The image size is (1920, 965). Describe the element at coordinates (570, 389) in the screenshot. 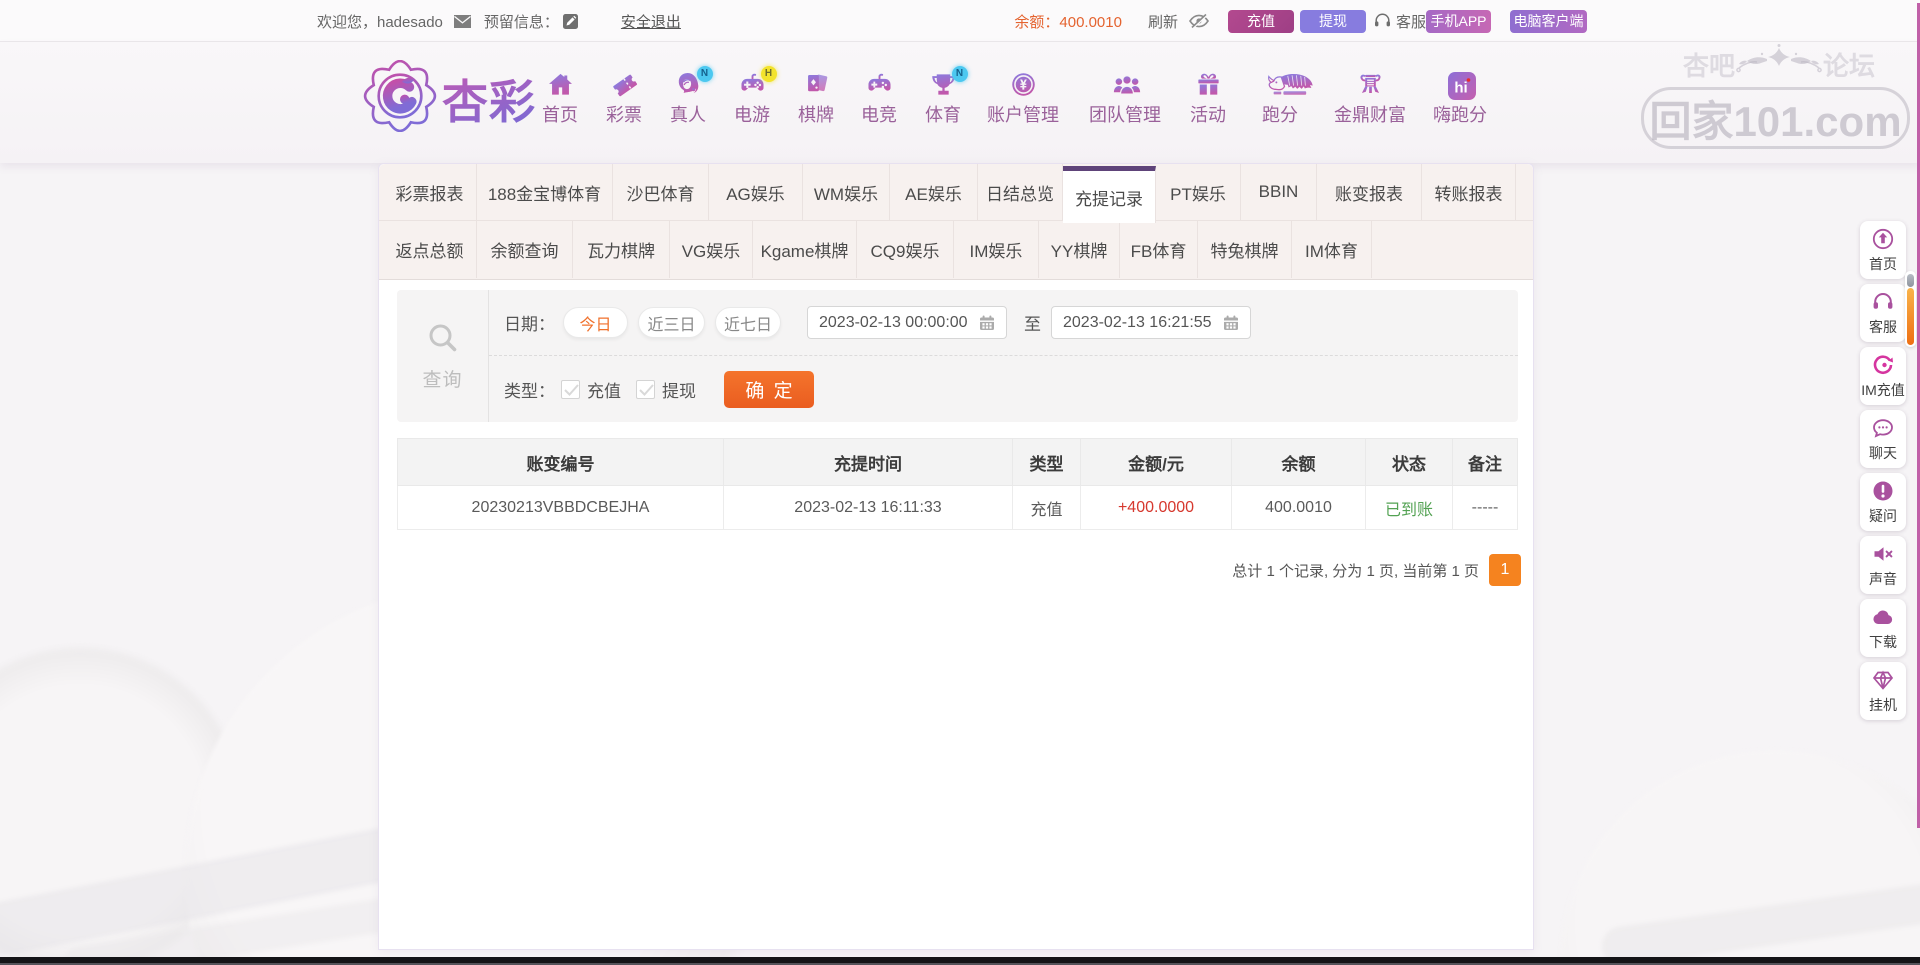

I see `checkbox-recharge` at that location.